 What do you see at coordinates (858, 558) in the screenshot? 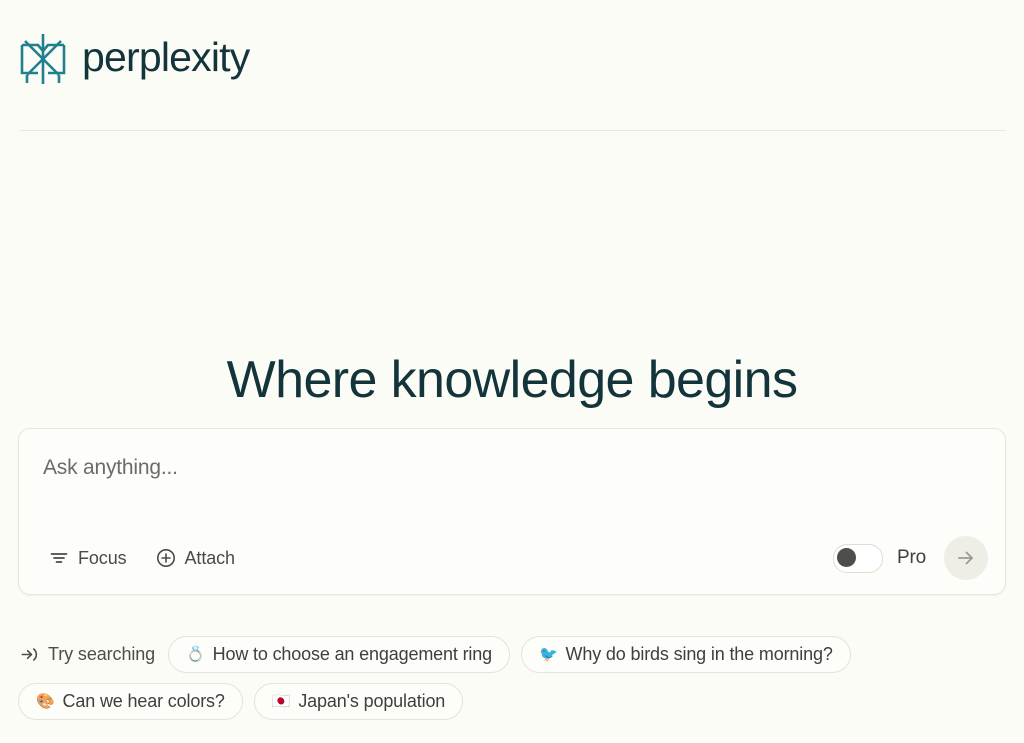
I see `pro-toggle` at bounding box center [858, 558].